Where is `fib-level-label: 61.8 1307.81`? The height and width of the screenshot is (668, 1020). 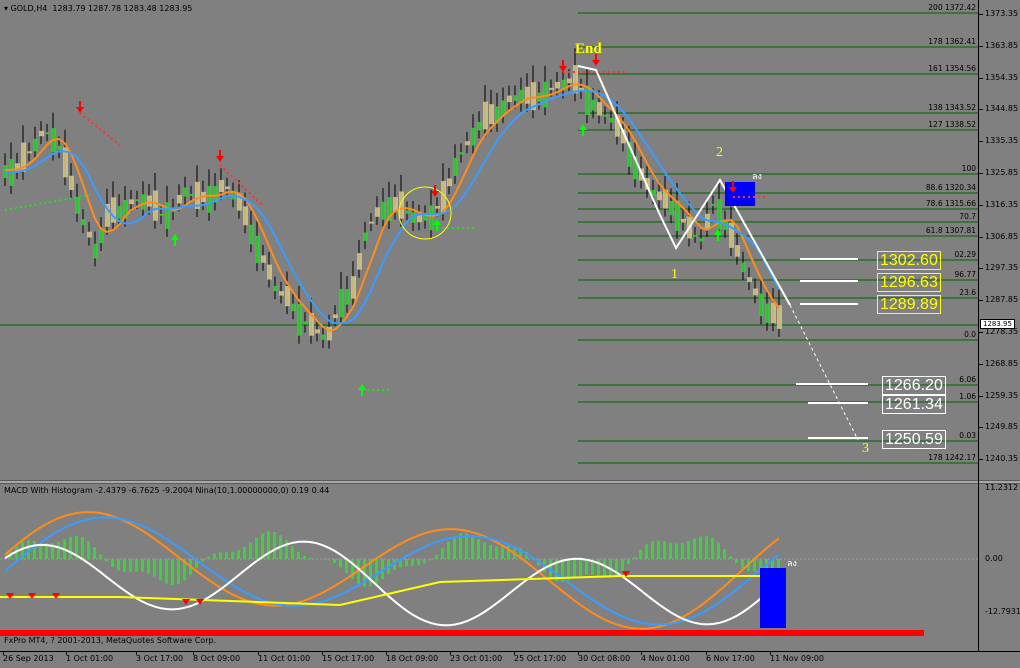 fib-level-label: 61.8 1307.81 is located at coordinates (951, 230).